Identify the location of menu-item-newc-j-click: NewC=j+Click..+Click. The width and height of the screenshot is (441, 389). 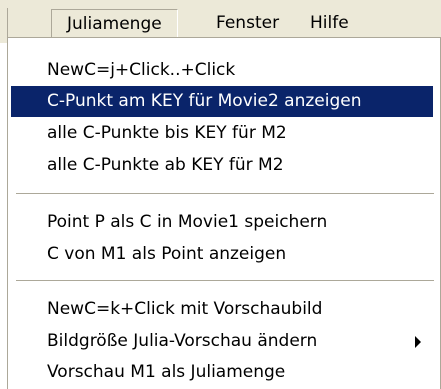
(222, 70).